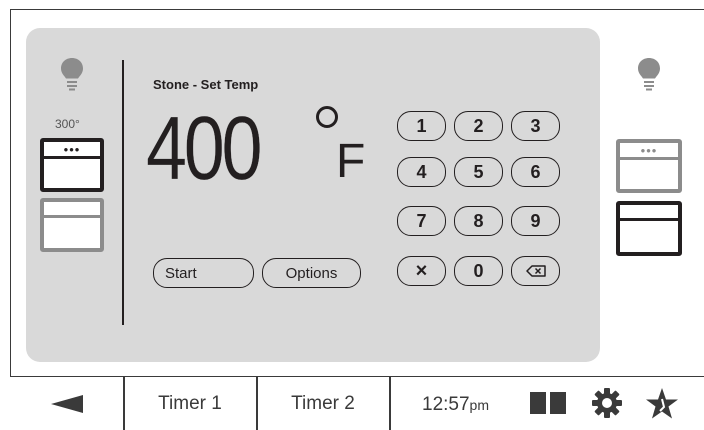  What do you see at coordinates (206, 84) in the screenshot?
I see `panel-title: Stone - Set Temp` at bounding box center [206, 84].